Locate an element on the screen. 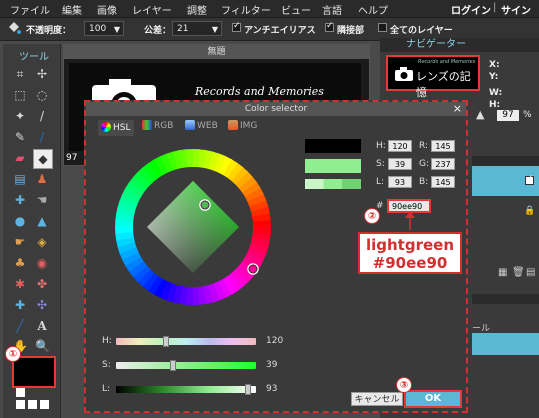 Image resolution: width=539 pixels, height=418 pixels. annotation-callout: lightgreen #90ee90 is located at coordinates (410, 253).